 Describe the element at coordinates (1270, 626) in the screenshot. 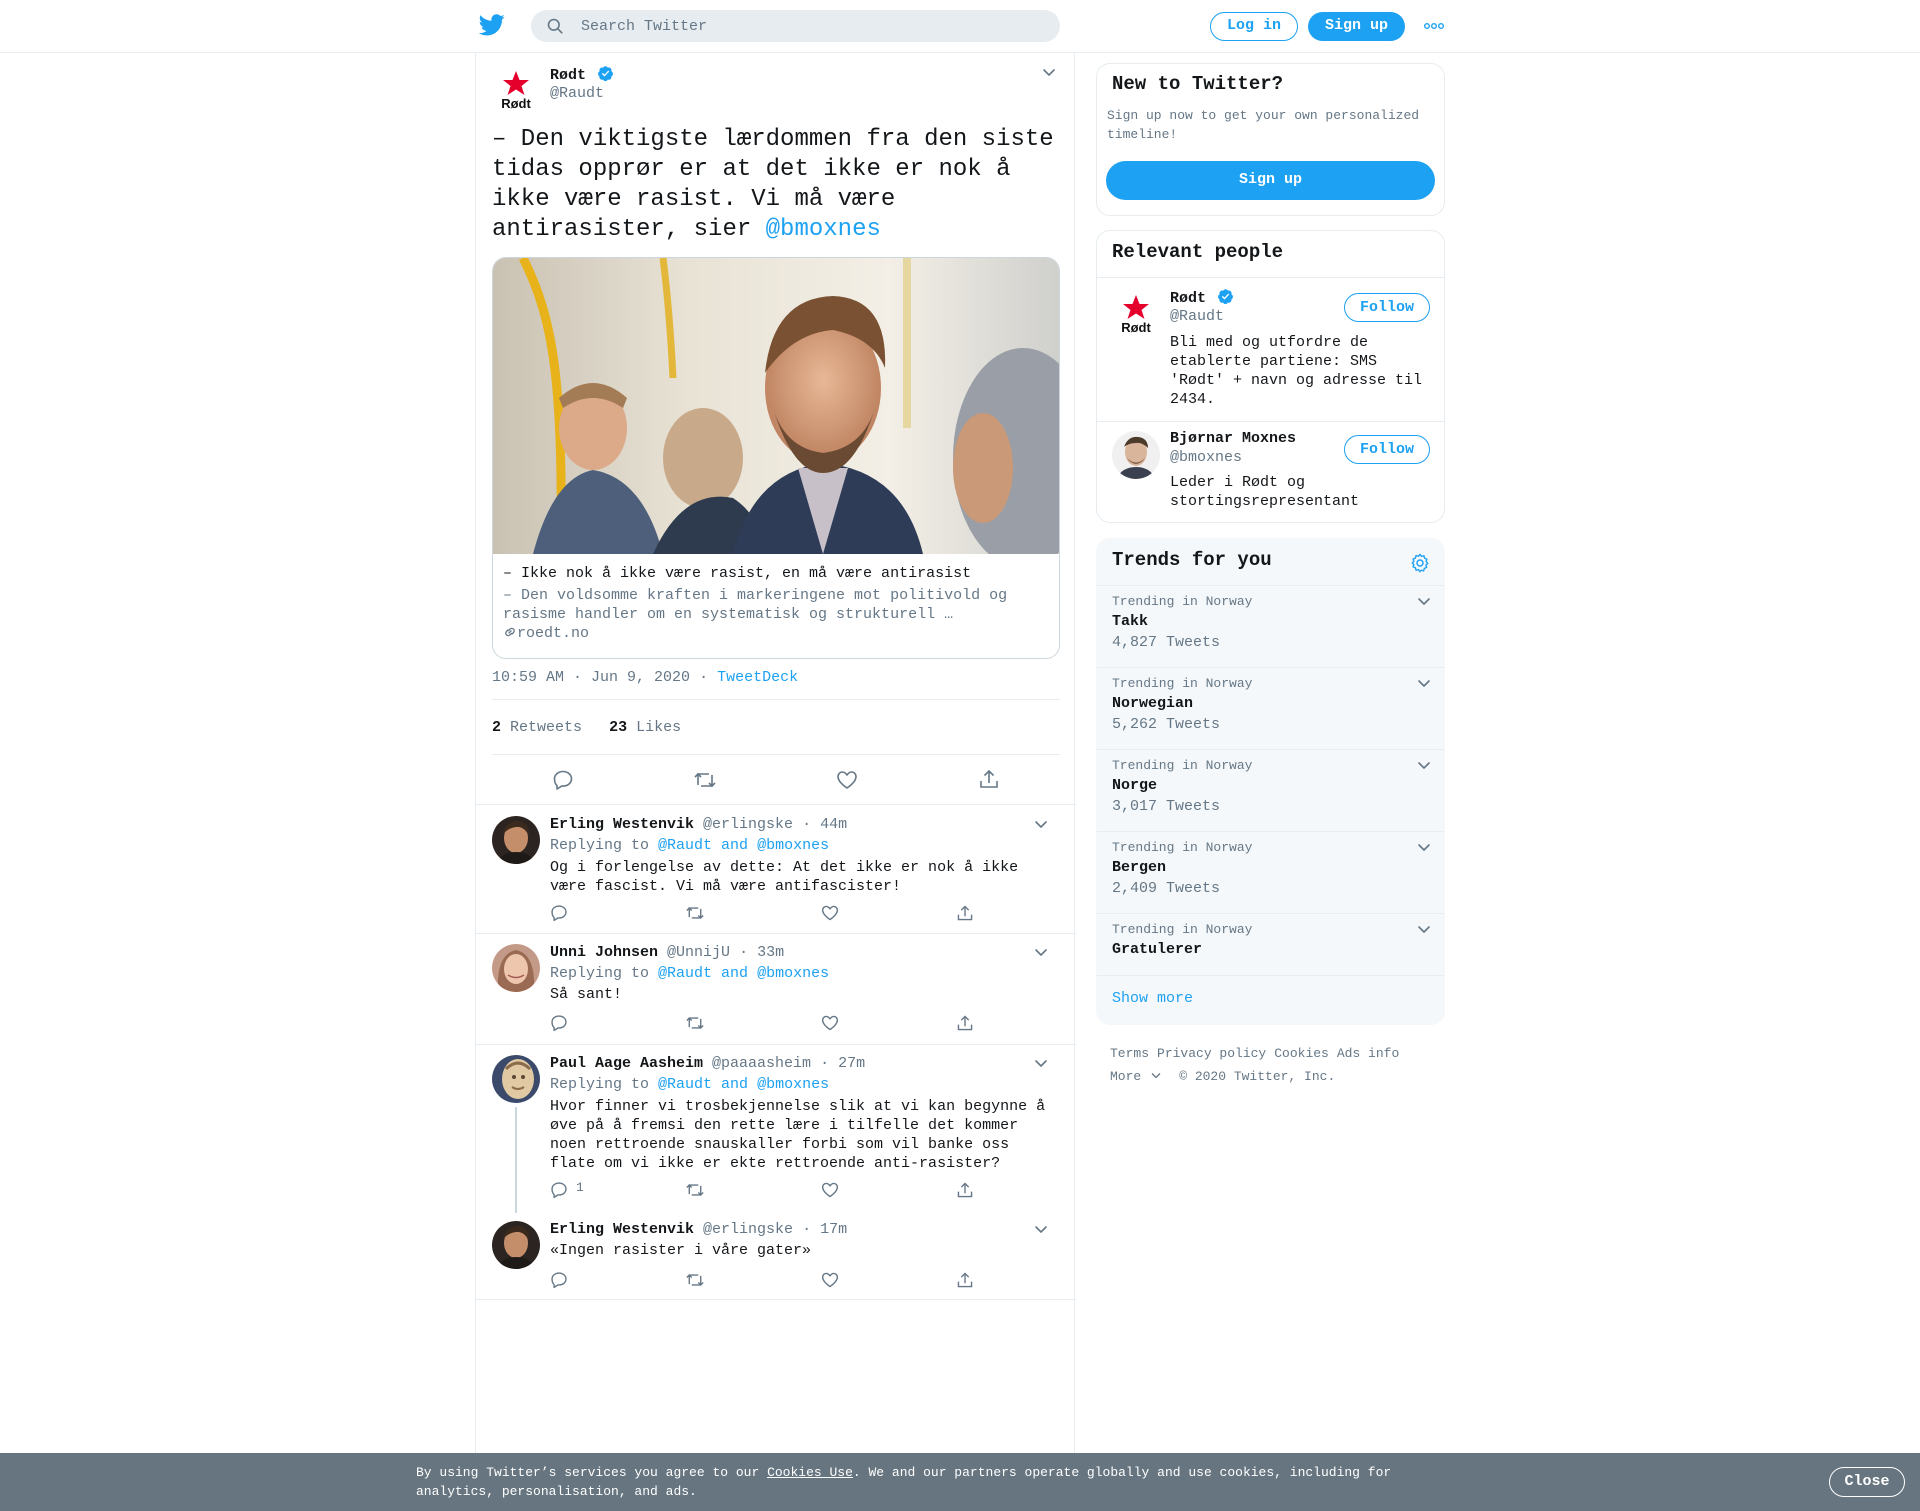

I see `trend-item: Trending in Norway Takk 4,827 Tweets` at that location.